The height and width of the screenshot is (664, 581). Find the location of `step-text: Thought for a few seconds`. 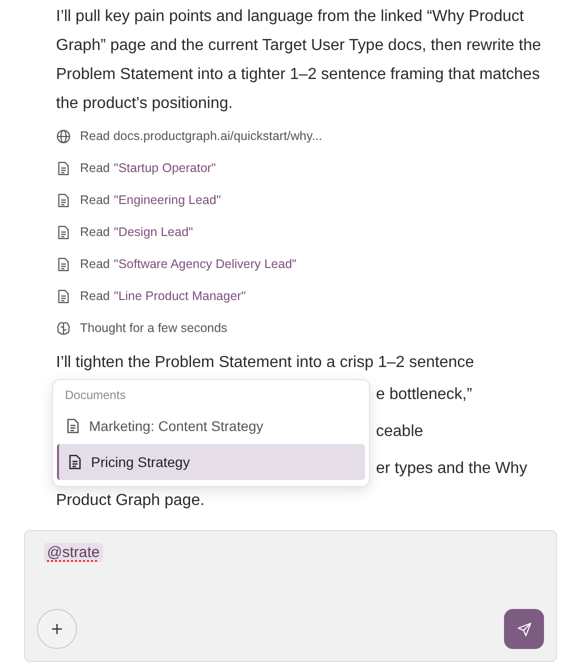

step-text: Thought for a few seconds is located at coordinates (154, 328).